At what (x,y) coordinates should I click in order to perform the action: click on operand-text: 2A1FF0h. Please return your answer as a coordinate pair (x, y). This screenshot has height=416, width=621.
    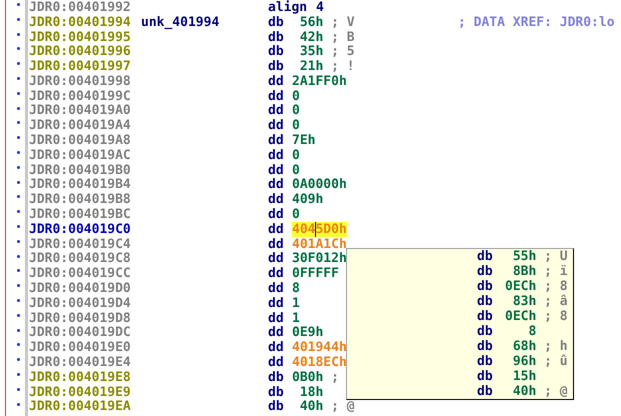
    Looking at the image, I should click on (319, 81).